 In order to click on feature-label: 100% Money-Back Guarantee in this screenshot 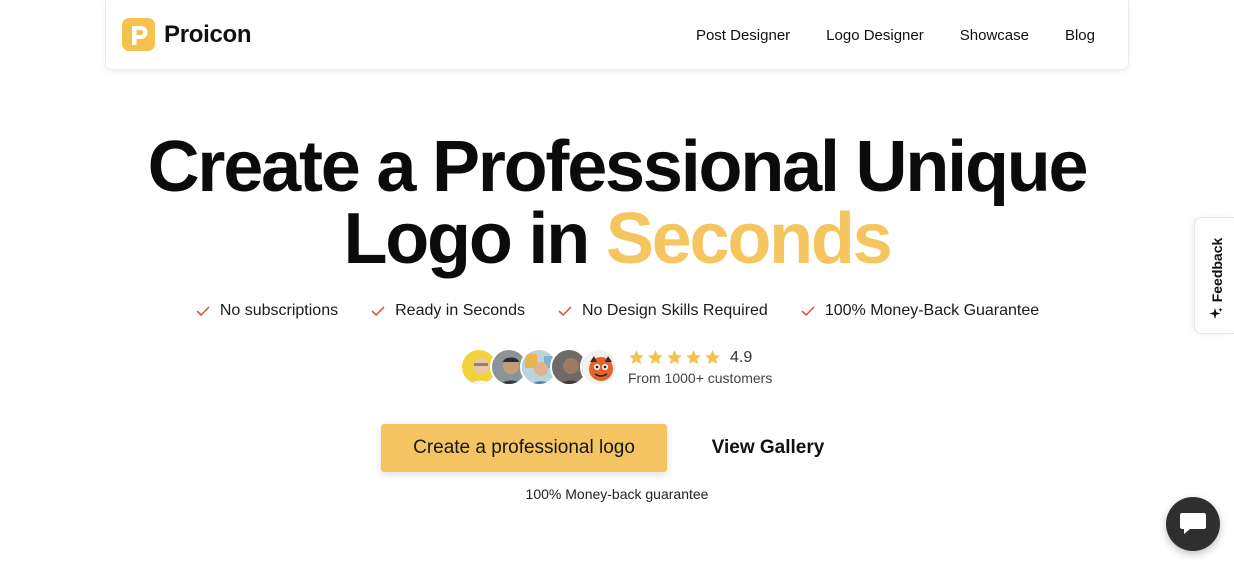, I will do `click(932, 310)`.